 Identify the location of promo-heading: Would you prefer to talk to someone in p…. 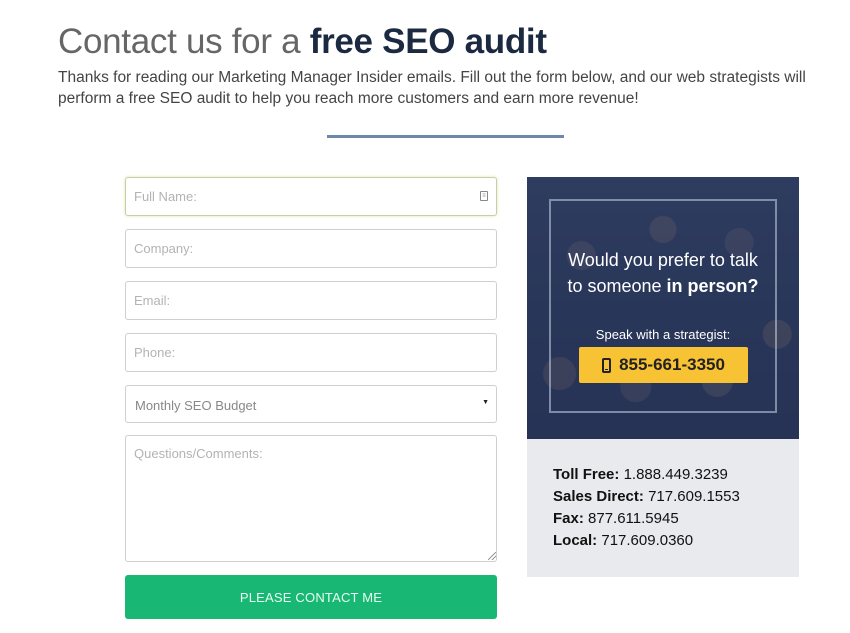
(663, 273).